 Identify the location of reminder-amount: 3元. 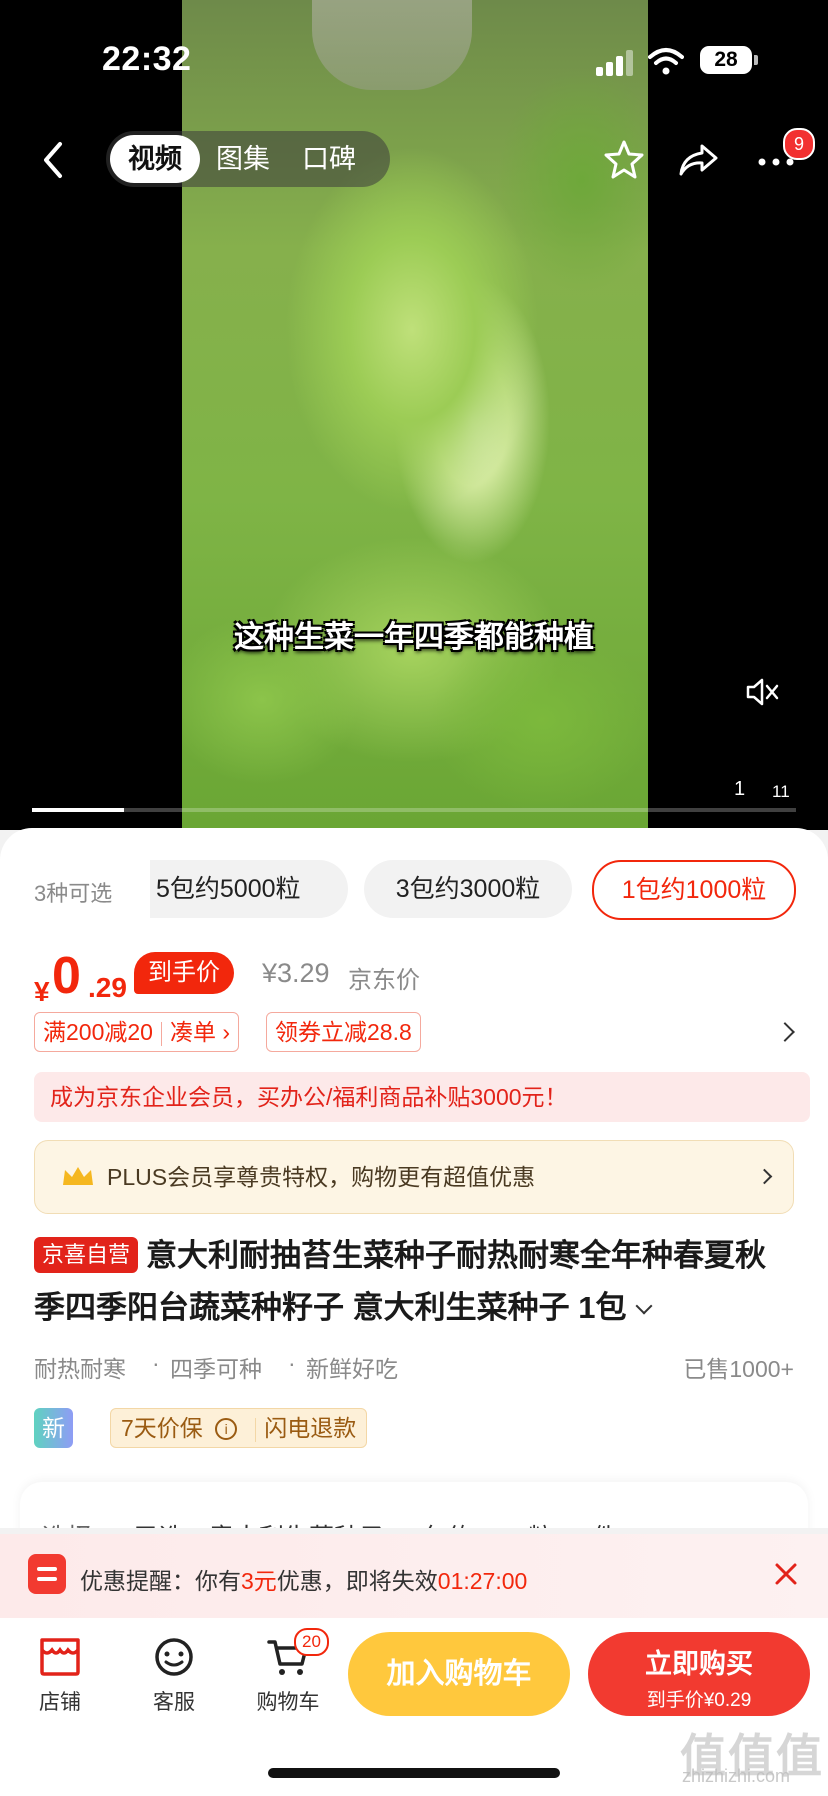
(259, 1581).